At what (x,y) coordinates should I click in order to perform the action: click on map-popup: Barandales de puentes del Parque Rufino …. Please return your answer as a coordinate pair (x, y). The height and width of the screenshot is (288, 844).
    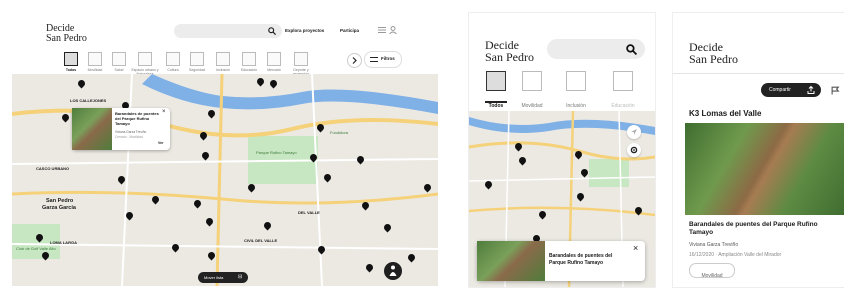
    Looking at the image, I should click on (121, 129).